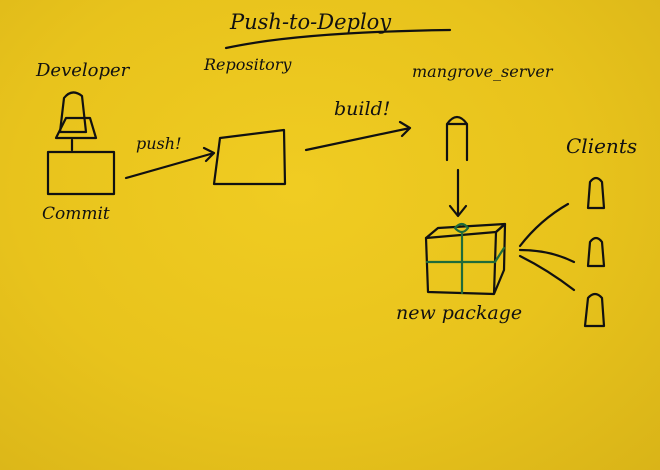 This screenshot has width=660, height=470. I want to click on repository-label: Repository, so click(248, 64).